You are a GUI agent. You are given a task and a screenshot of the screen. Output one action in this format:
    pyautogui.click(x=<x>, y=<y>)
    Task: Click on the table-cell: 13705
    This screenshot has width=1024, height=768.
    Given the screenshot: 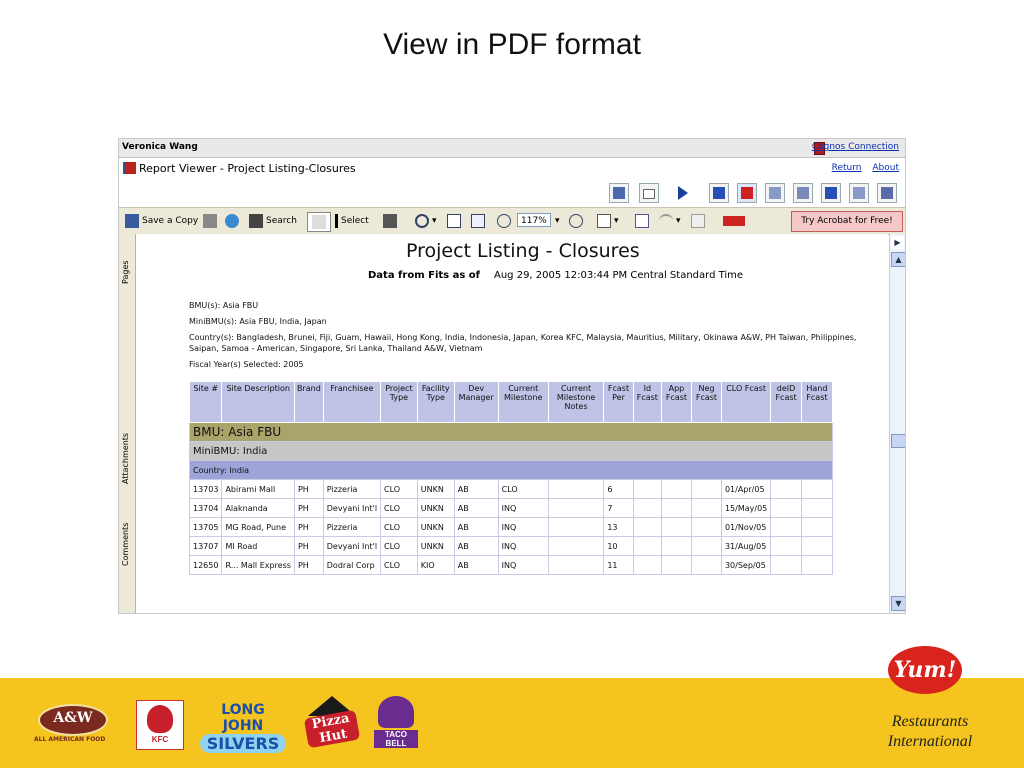 What is the action you would take?
    pyautogui.click(x=205, y=527)
    